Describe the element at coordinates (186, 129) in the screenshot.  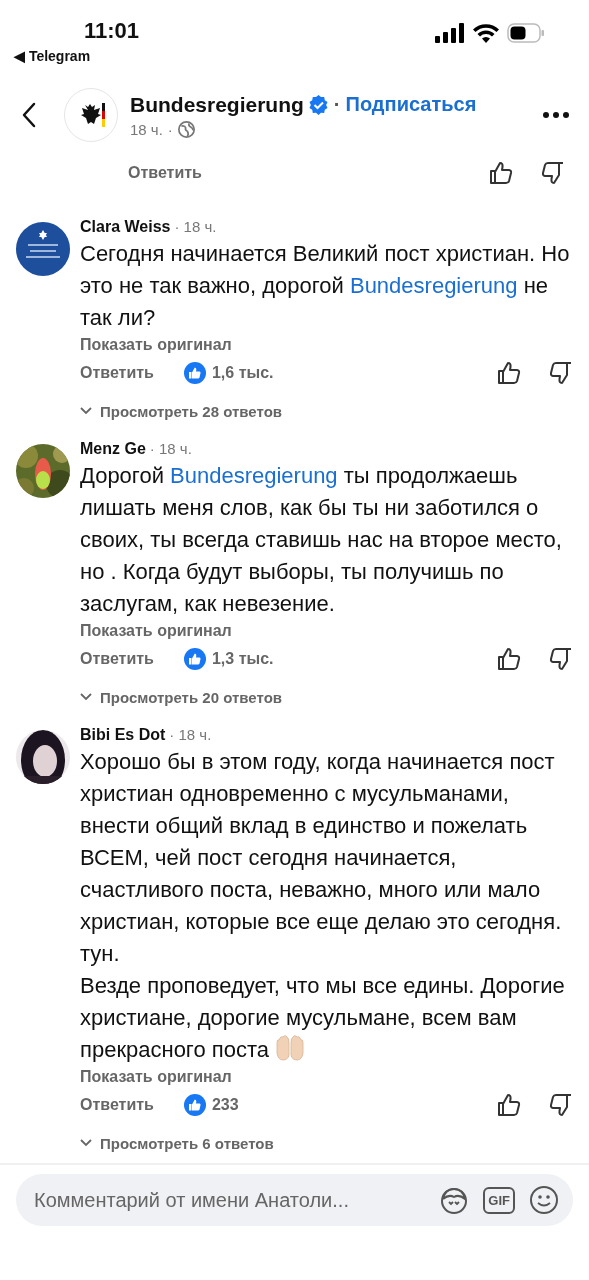
I see `globe-icon` at that location.